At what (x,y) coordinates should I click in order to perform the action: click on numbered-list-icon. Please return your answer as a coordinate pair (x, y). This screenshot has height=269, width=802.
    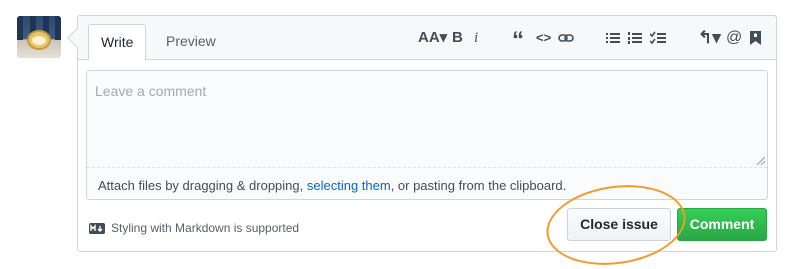
    Looking at the image, I should click on (635, 38).